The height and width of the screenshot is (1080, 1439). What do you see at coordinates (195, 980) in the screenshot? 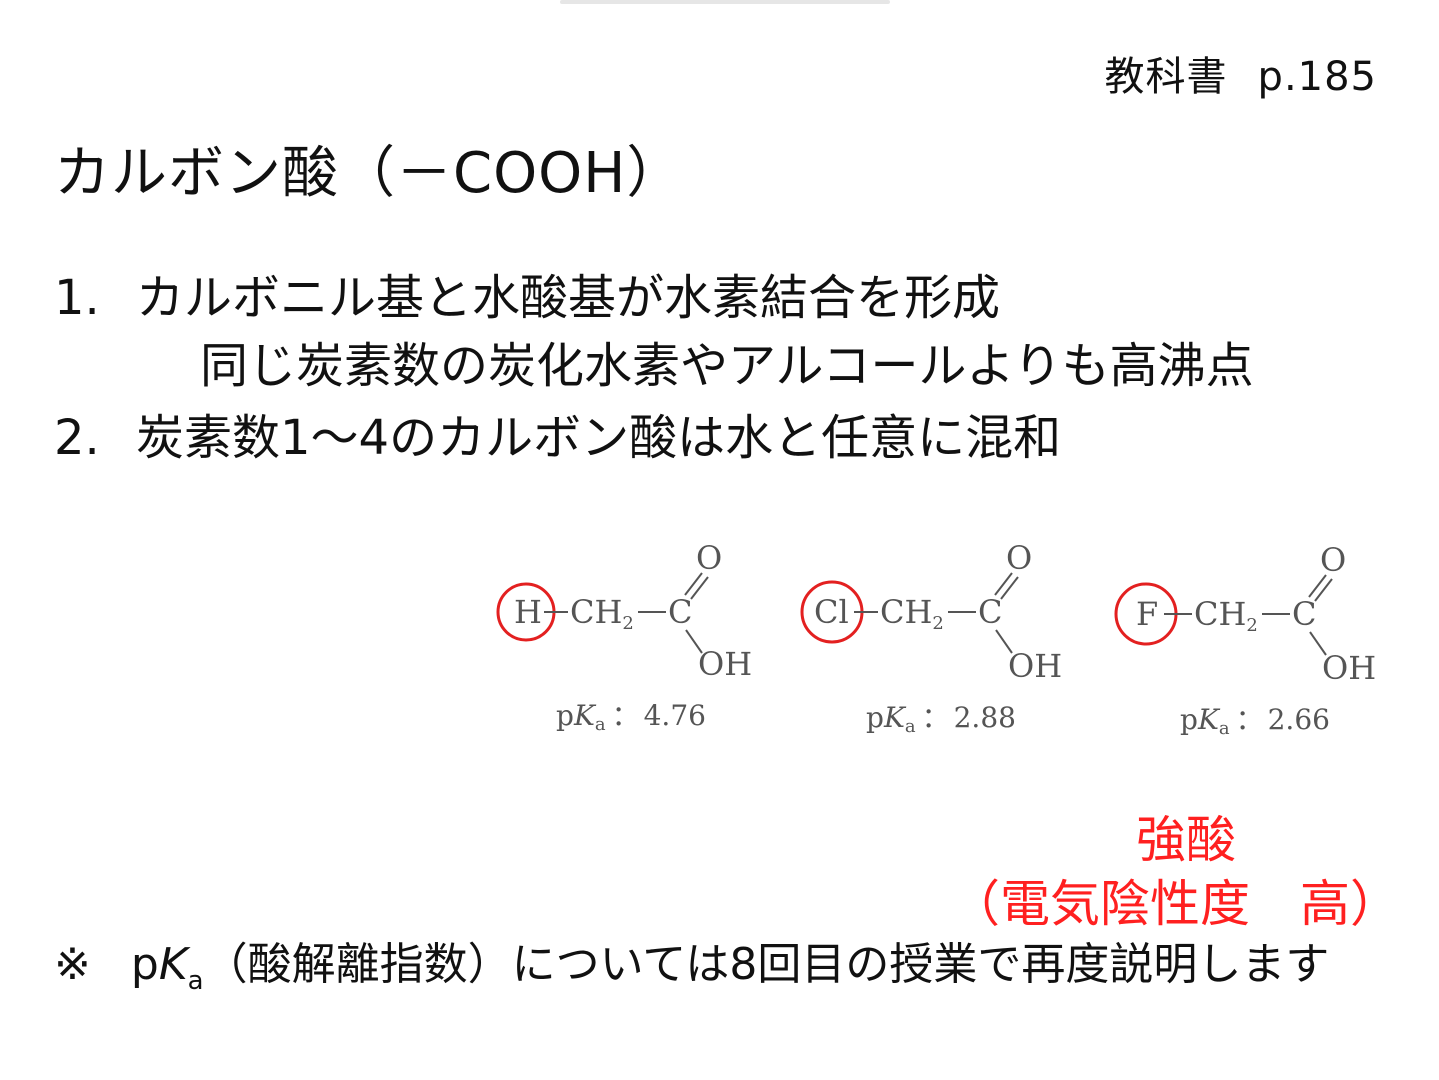
I see `note-a: a` at bounding box center [195, 980].